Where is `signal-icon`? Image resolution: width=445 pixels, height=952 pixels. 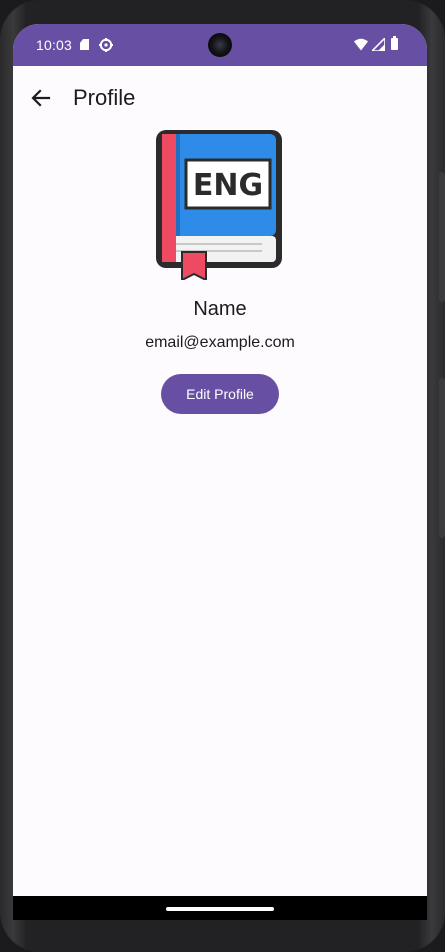 signal-icon is located at coordinates (378, 44).